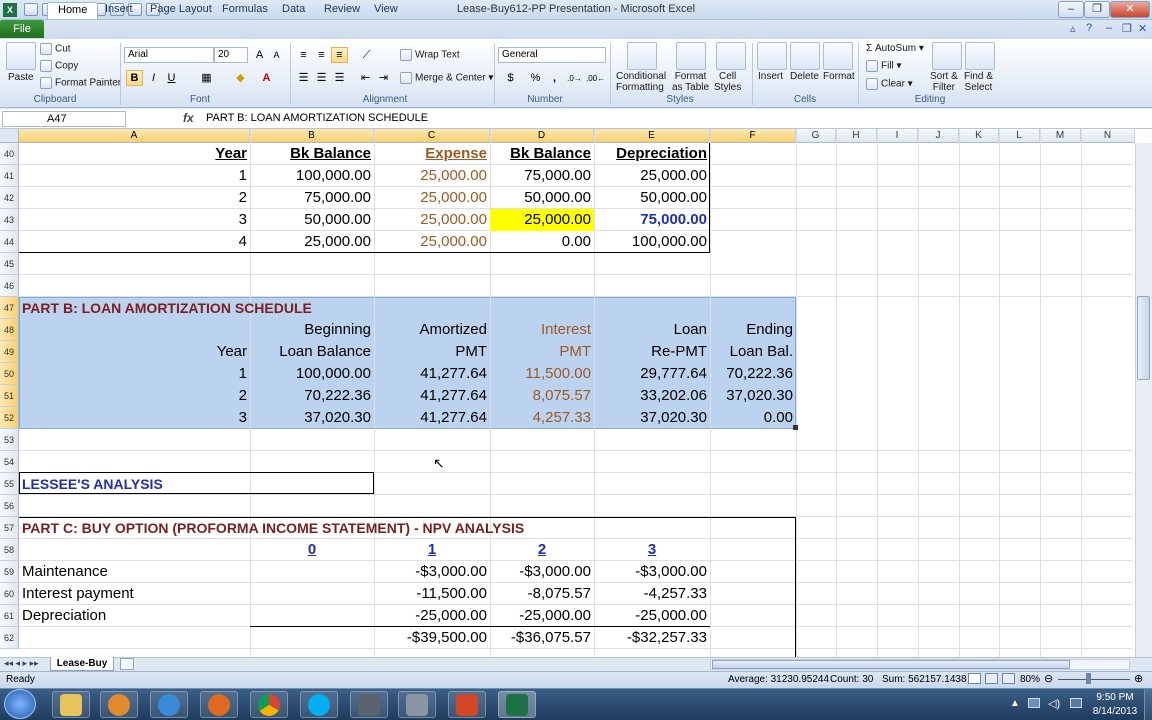 The height and width of the screenshot is (720, 1152). I want to click on shrink-font-icon: A, so click(276, 55).